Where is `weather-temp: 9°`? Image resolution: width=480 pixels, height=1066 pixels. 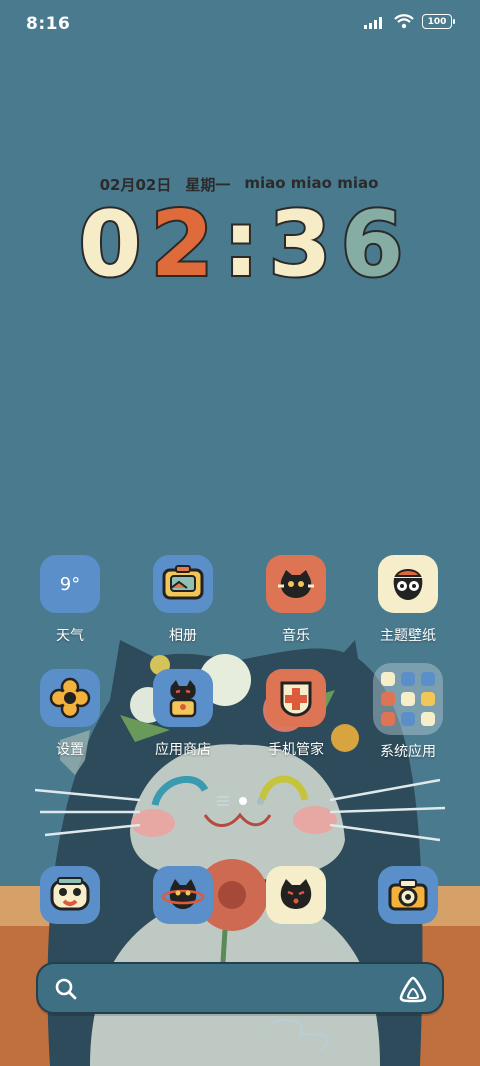
weather-temp: 9° is located at coordinates (70, 584).